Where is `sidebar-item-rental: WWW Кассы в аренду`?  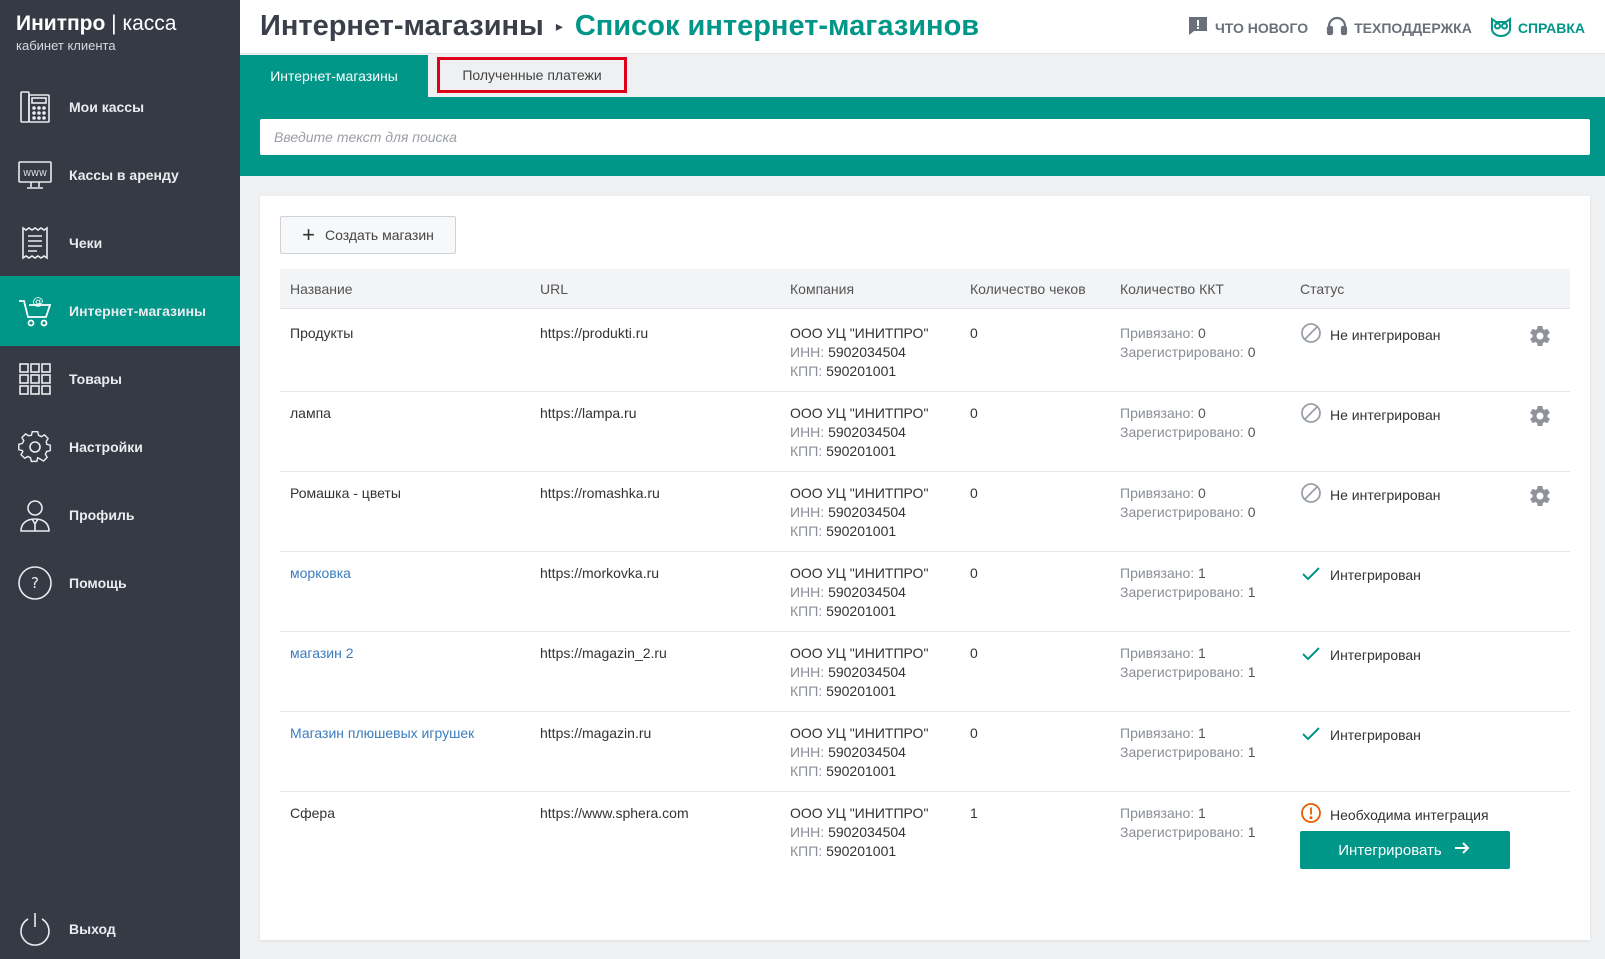 sidebar-item-rental: WWW Кассы в аренду is located at coordinates (120, 175).